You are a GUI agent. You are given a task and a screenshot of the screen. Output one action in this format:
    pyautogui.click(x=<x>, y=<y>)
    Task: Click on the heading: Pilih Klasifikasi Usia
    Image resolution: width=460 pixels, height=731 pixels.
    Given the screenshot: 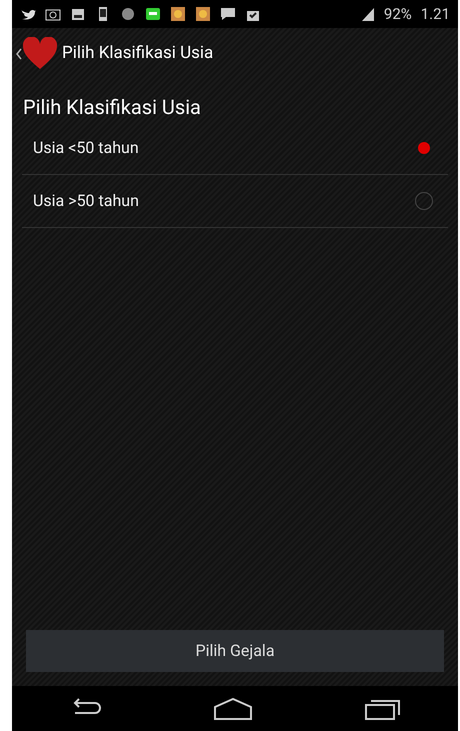 What is the action you would take?
    pyautogui.click(x=112, y=107)
    